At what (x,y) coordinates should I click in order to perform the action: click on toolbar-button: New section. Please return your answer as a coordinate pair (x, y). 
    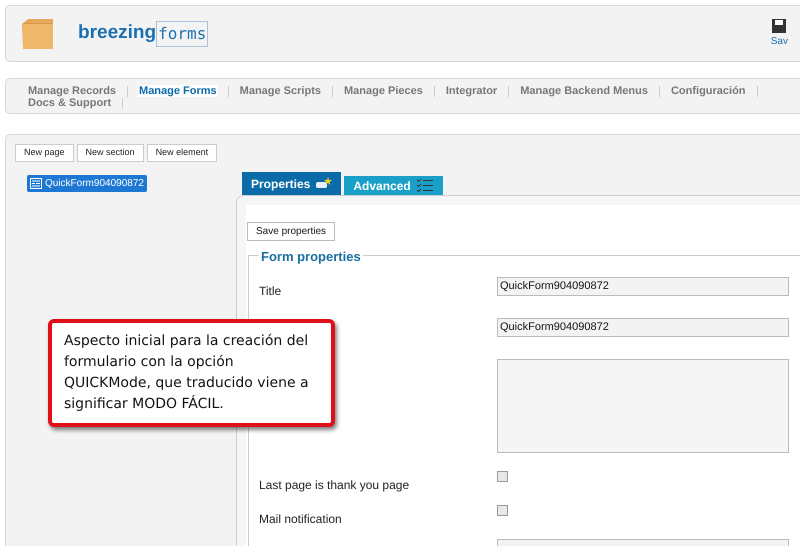
    Looking at the image, I should click on (110, 153).